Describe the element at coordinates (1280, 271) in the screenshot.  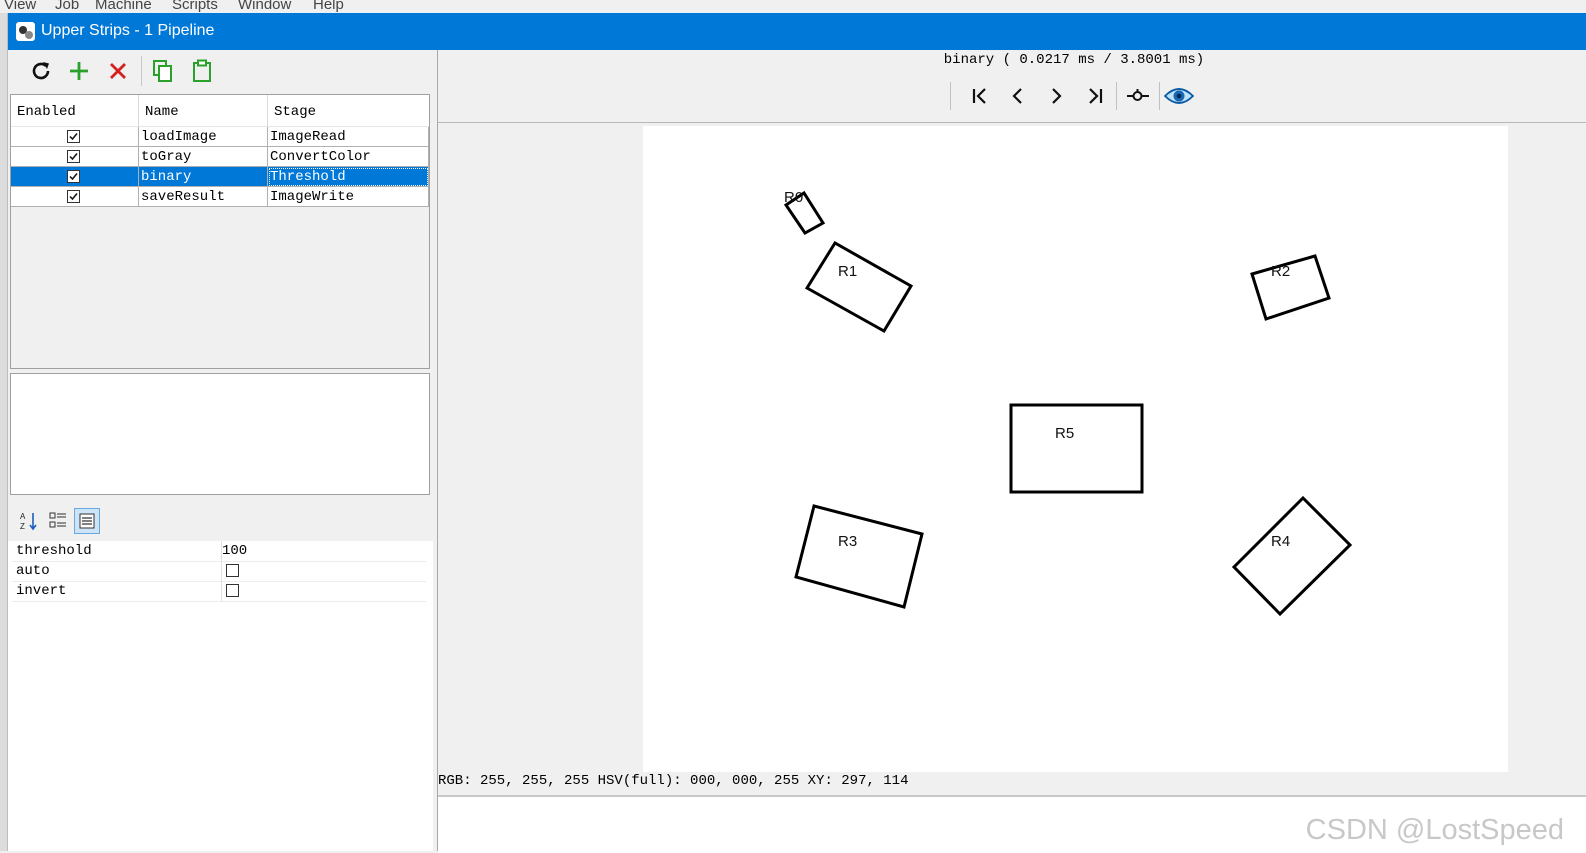
I see `shape-label: R2` at that location.